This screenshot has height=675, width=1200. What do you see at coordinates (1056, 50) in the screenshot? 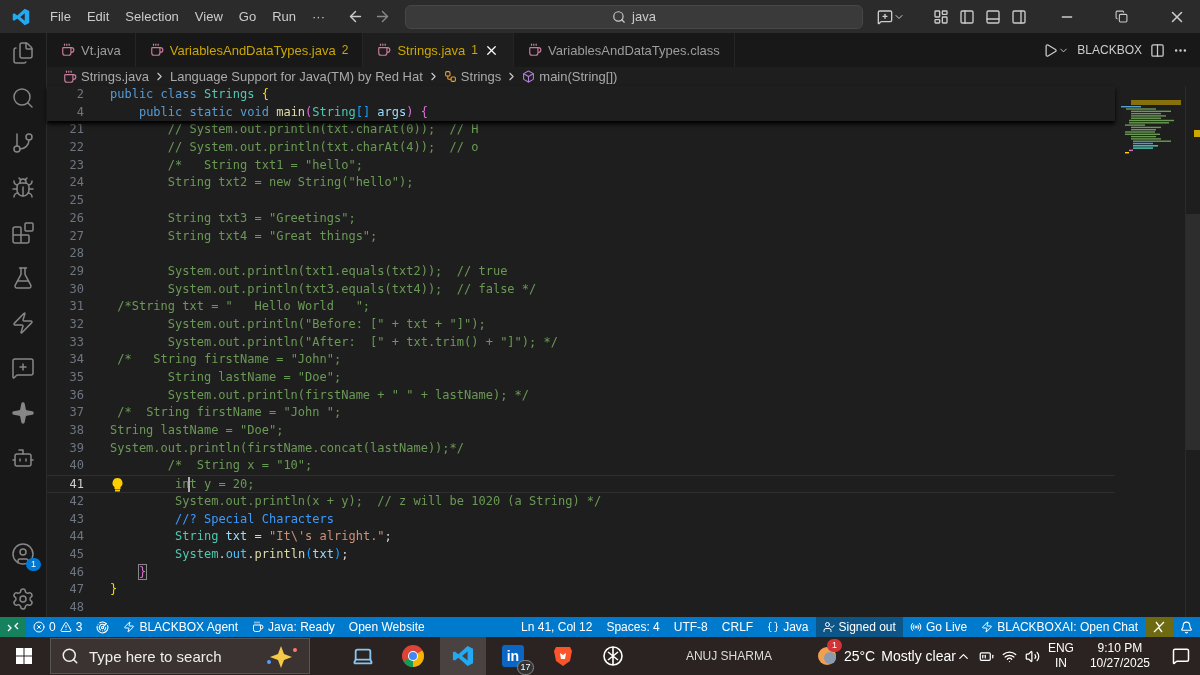
I see `run-icon` at bounding box center [1056, 50].